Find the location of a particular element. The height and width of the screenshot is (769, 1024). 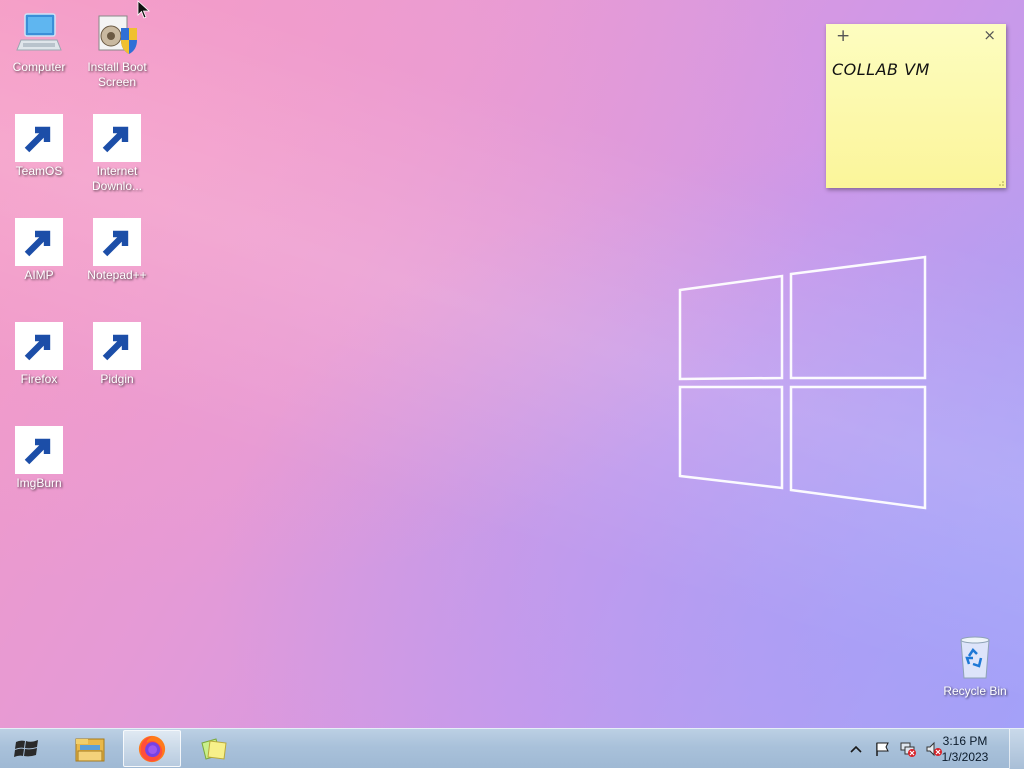

desktop-icon-computer: Computer is located at coordinates (39, 42).